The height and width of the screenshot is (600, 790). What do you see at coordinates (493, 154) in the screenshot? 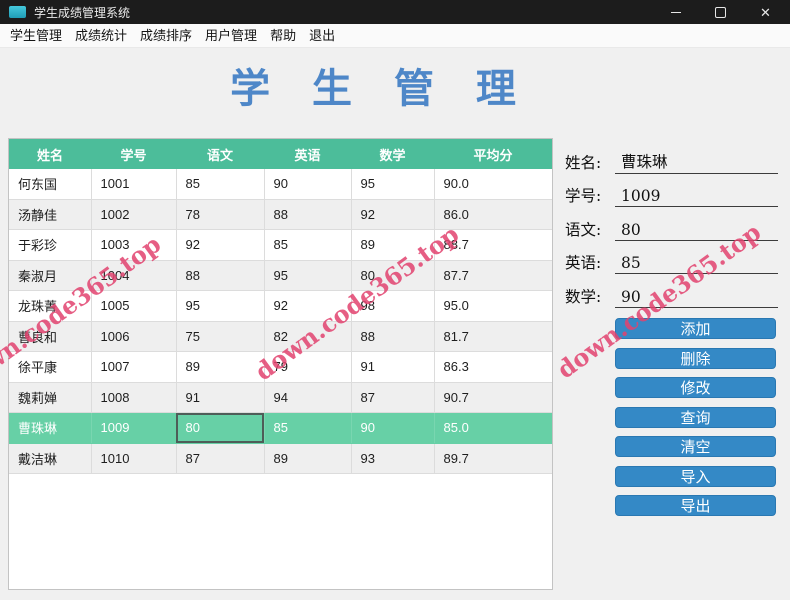
I see `column-header-5: 平均分` at bounding box center [493, 154].